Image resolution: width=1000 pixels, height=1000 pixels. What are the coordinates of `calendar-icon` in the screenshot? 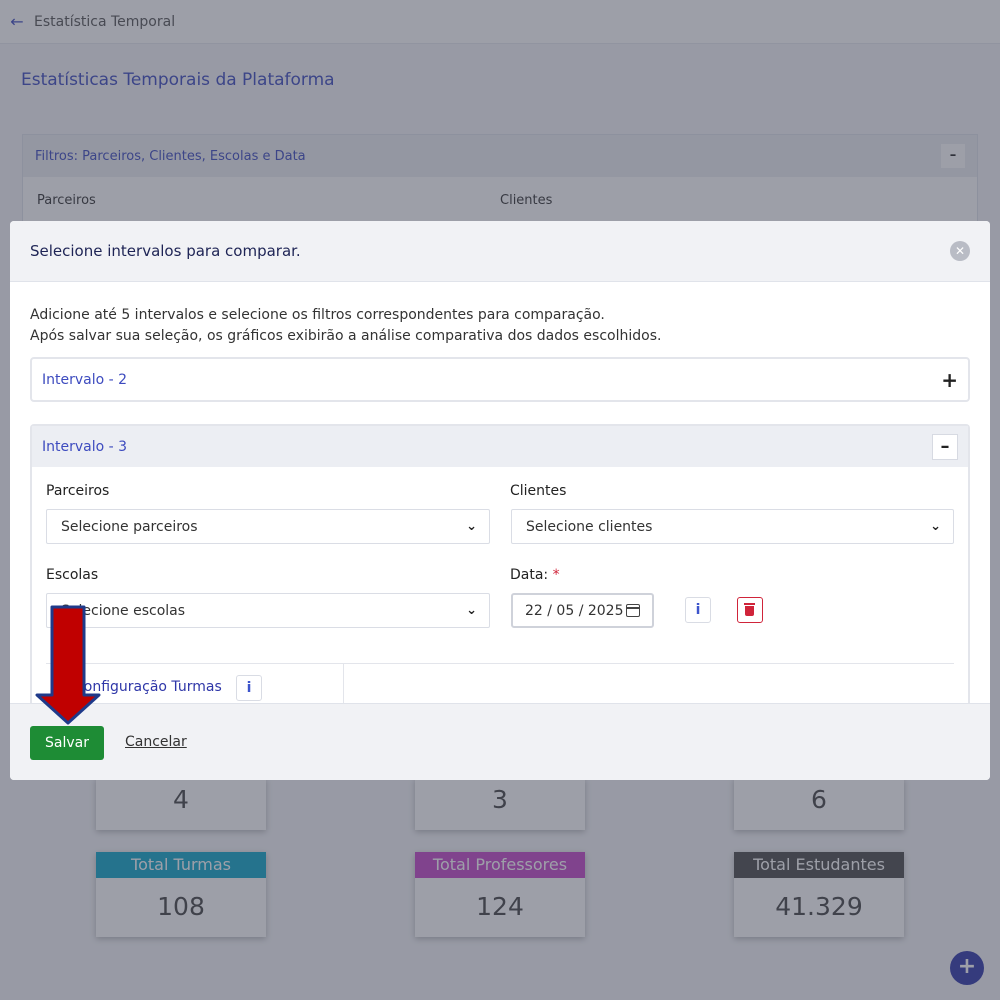 It's located at (633, 610).